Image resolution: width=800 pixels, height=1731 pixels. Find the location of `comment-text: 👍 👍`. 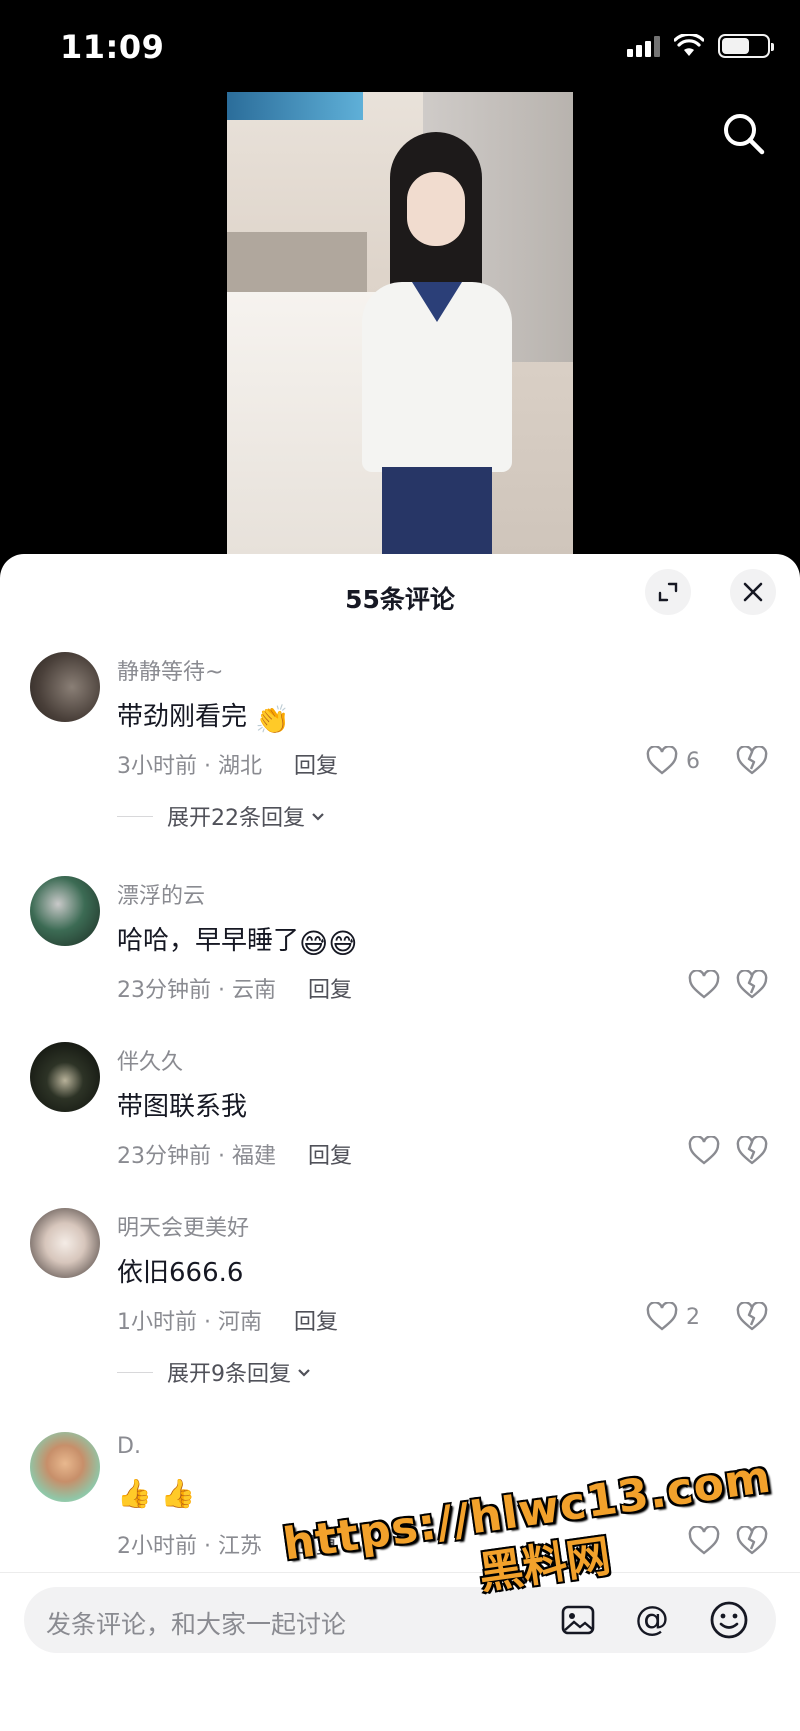

comment-text: 👍 👍 is located at coordinates (156, 1493).